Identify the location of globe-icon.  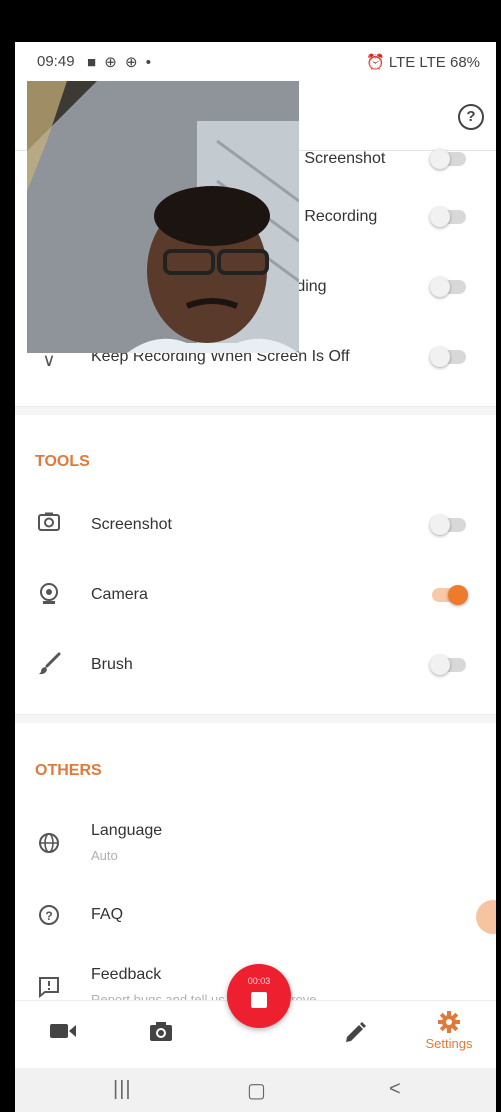
(49, 844).